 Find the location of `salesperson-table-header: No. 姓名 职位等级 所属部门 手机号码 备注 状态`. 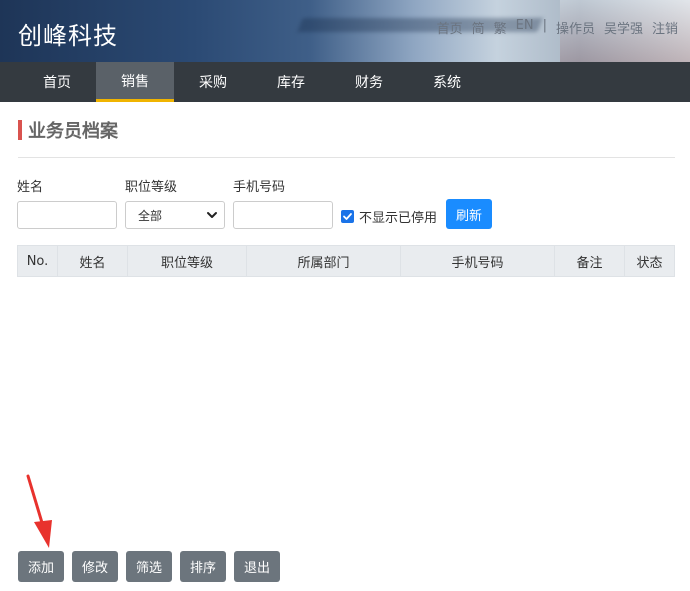

salesperson-table-header: No. 姓名 职位等级 所属部门 手机号码 备注 状态 is located at coordinates (346, 261).